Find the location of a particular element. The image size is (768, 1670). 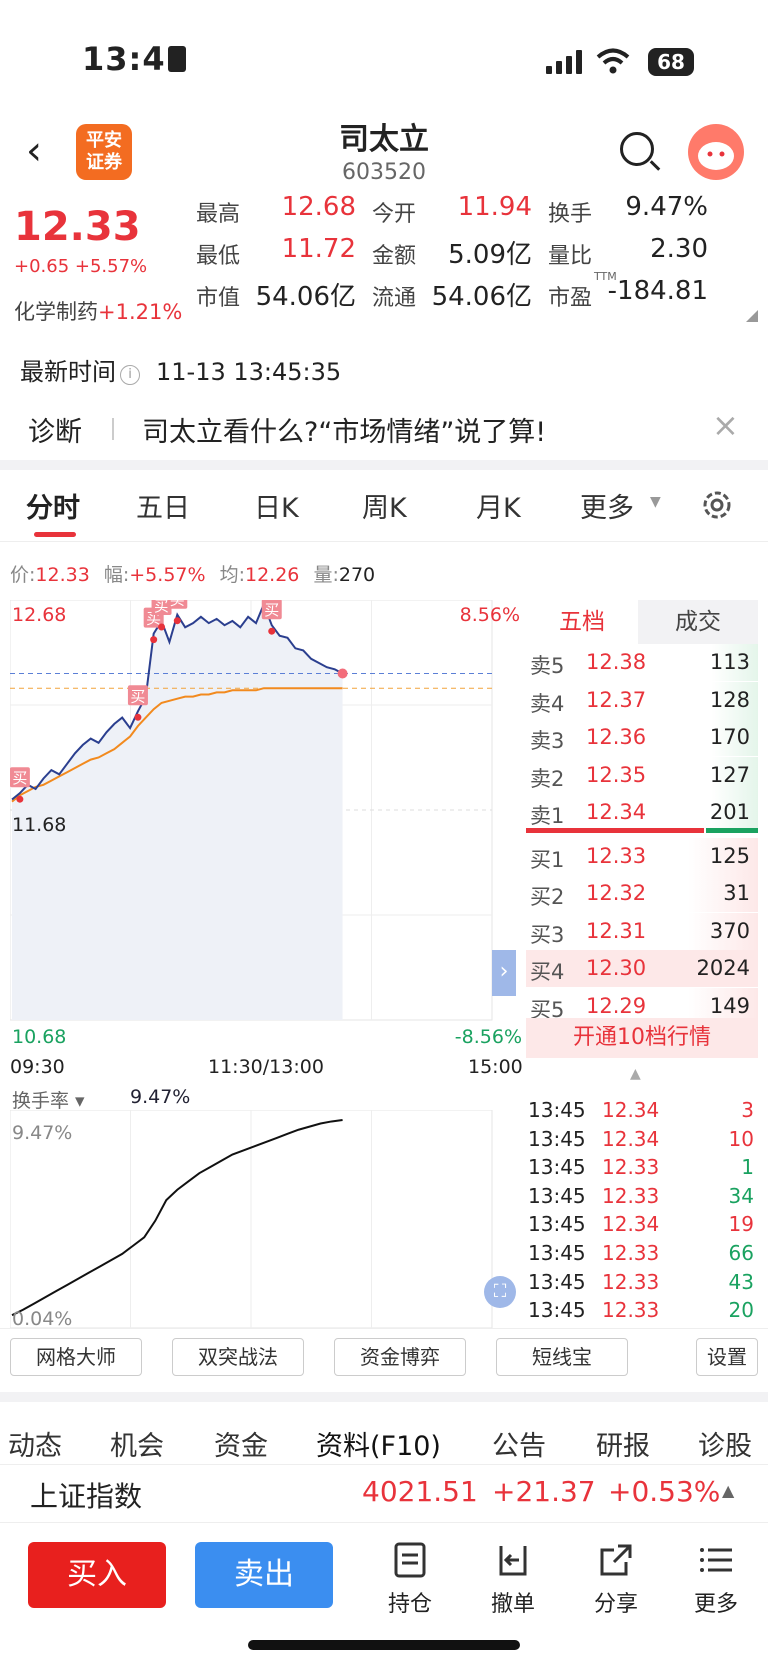

info-icon: i is located at coordinates (130, 375).